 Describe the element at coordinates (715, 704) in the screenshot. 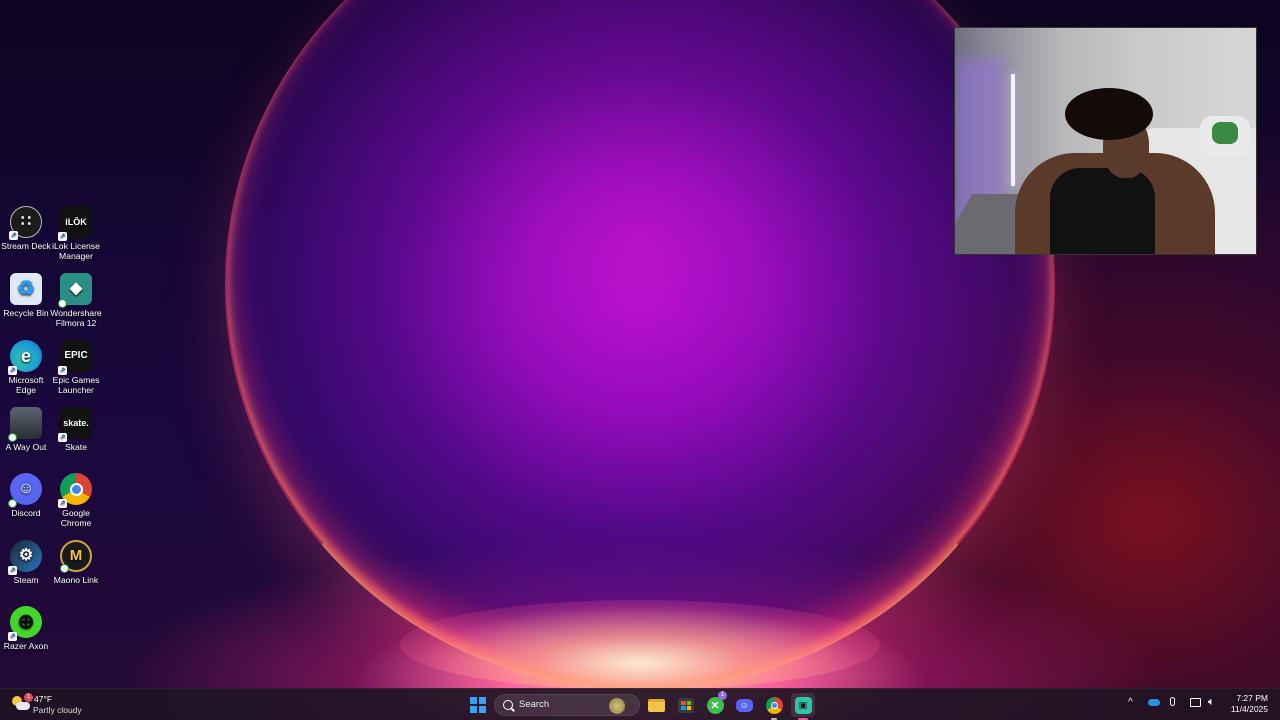

I see `xbox-button: ✕ 1` at that location.